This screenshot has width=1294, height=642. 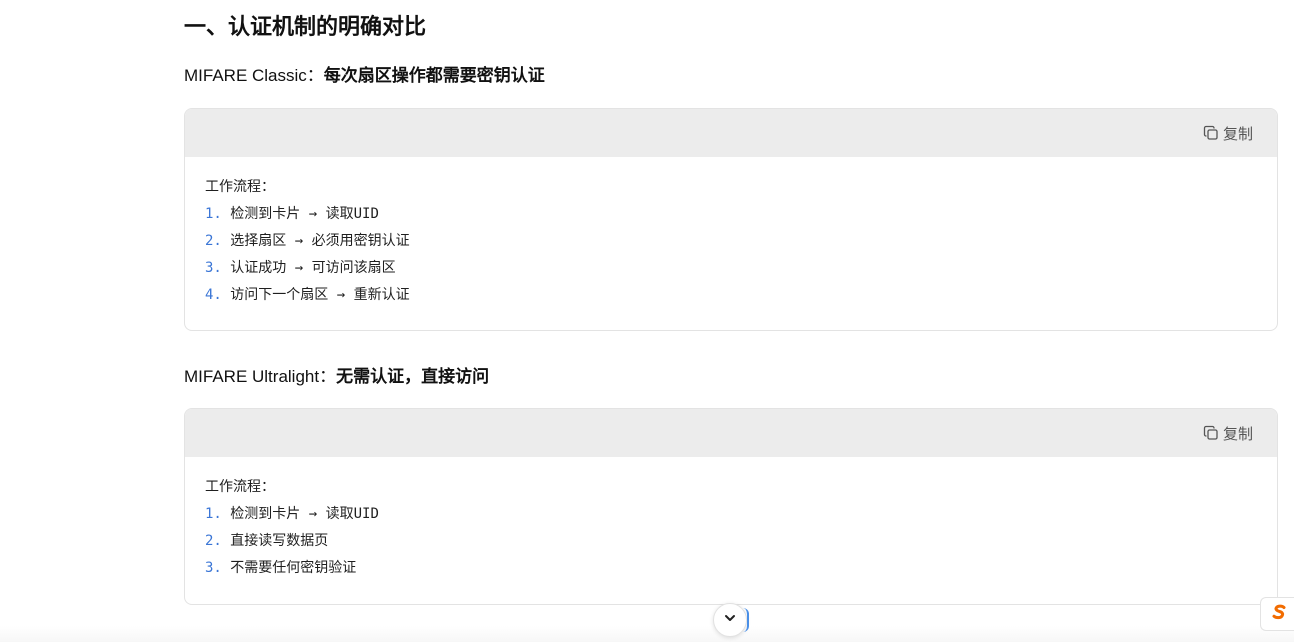 I want to click on classic-heading-strong: 每次扇区操作都需要密钥认证, so click(x=434, y=75).